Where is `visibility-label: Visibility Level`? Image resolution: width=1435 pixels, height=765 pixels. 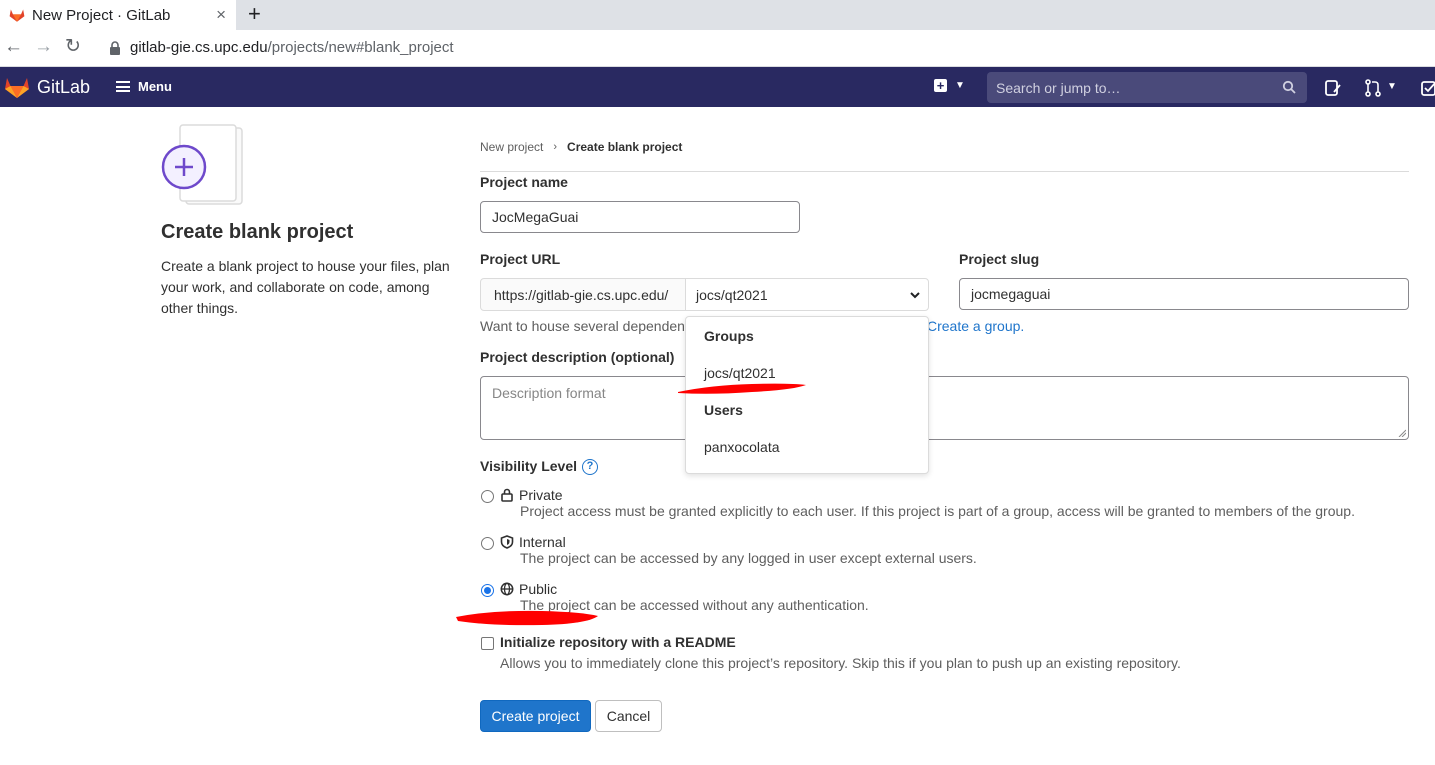 visibility-label: Visibility Level is located at coordinates (529, 466).